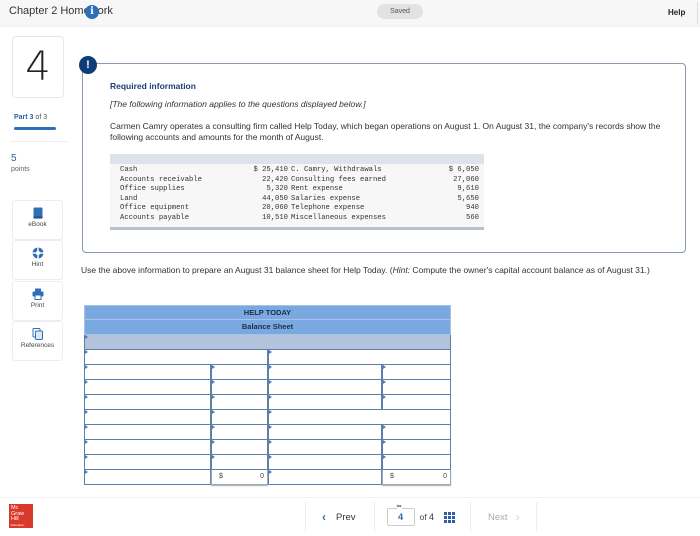  What do you see at coordinates (297, 228) in the screenshot?
I see `accounts-table-footer` at bounding box center [297, 228].